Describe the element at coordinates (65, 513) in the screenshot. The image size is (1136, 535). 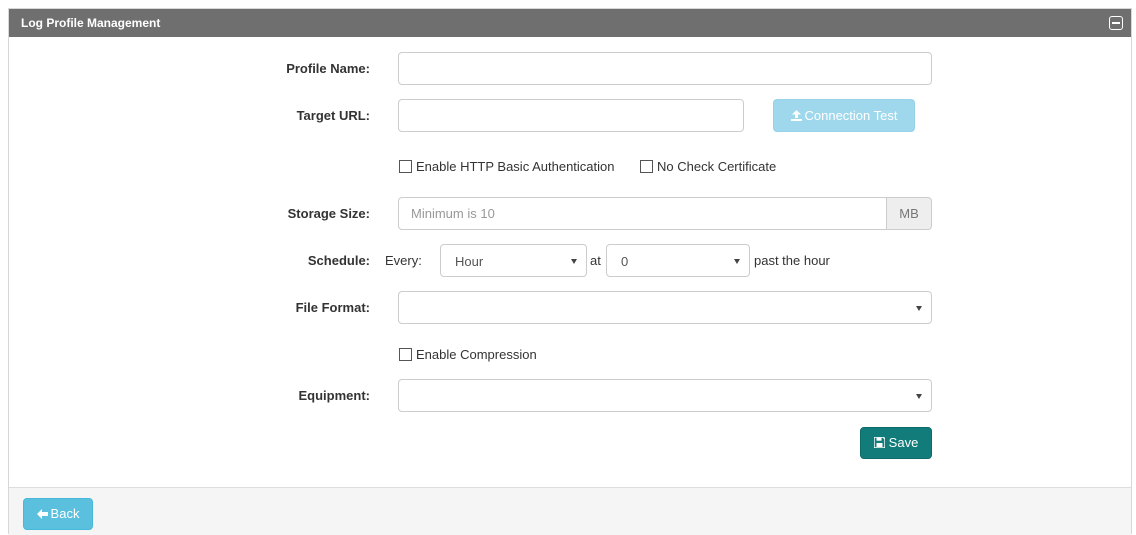
I see `back-label: Back` at that location.